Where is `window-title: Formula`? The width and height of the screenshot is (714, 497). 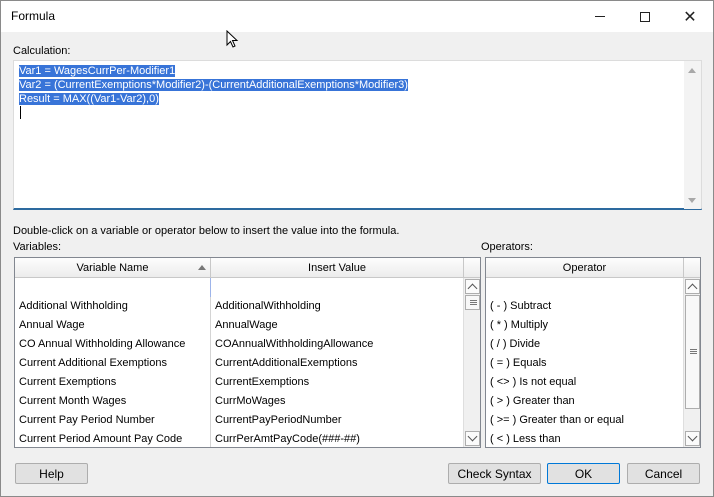 window-title: Formula is located at coordinates (33, 16).